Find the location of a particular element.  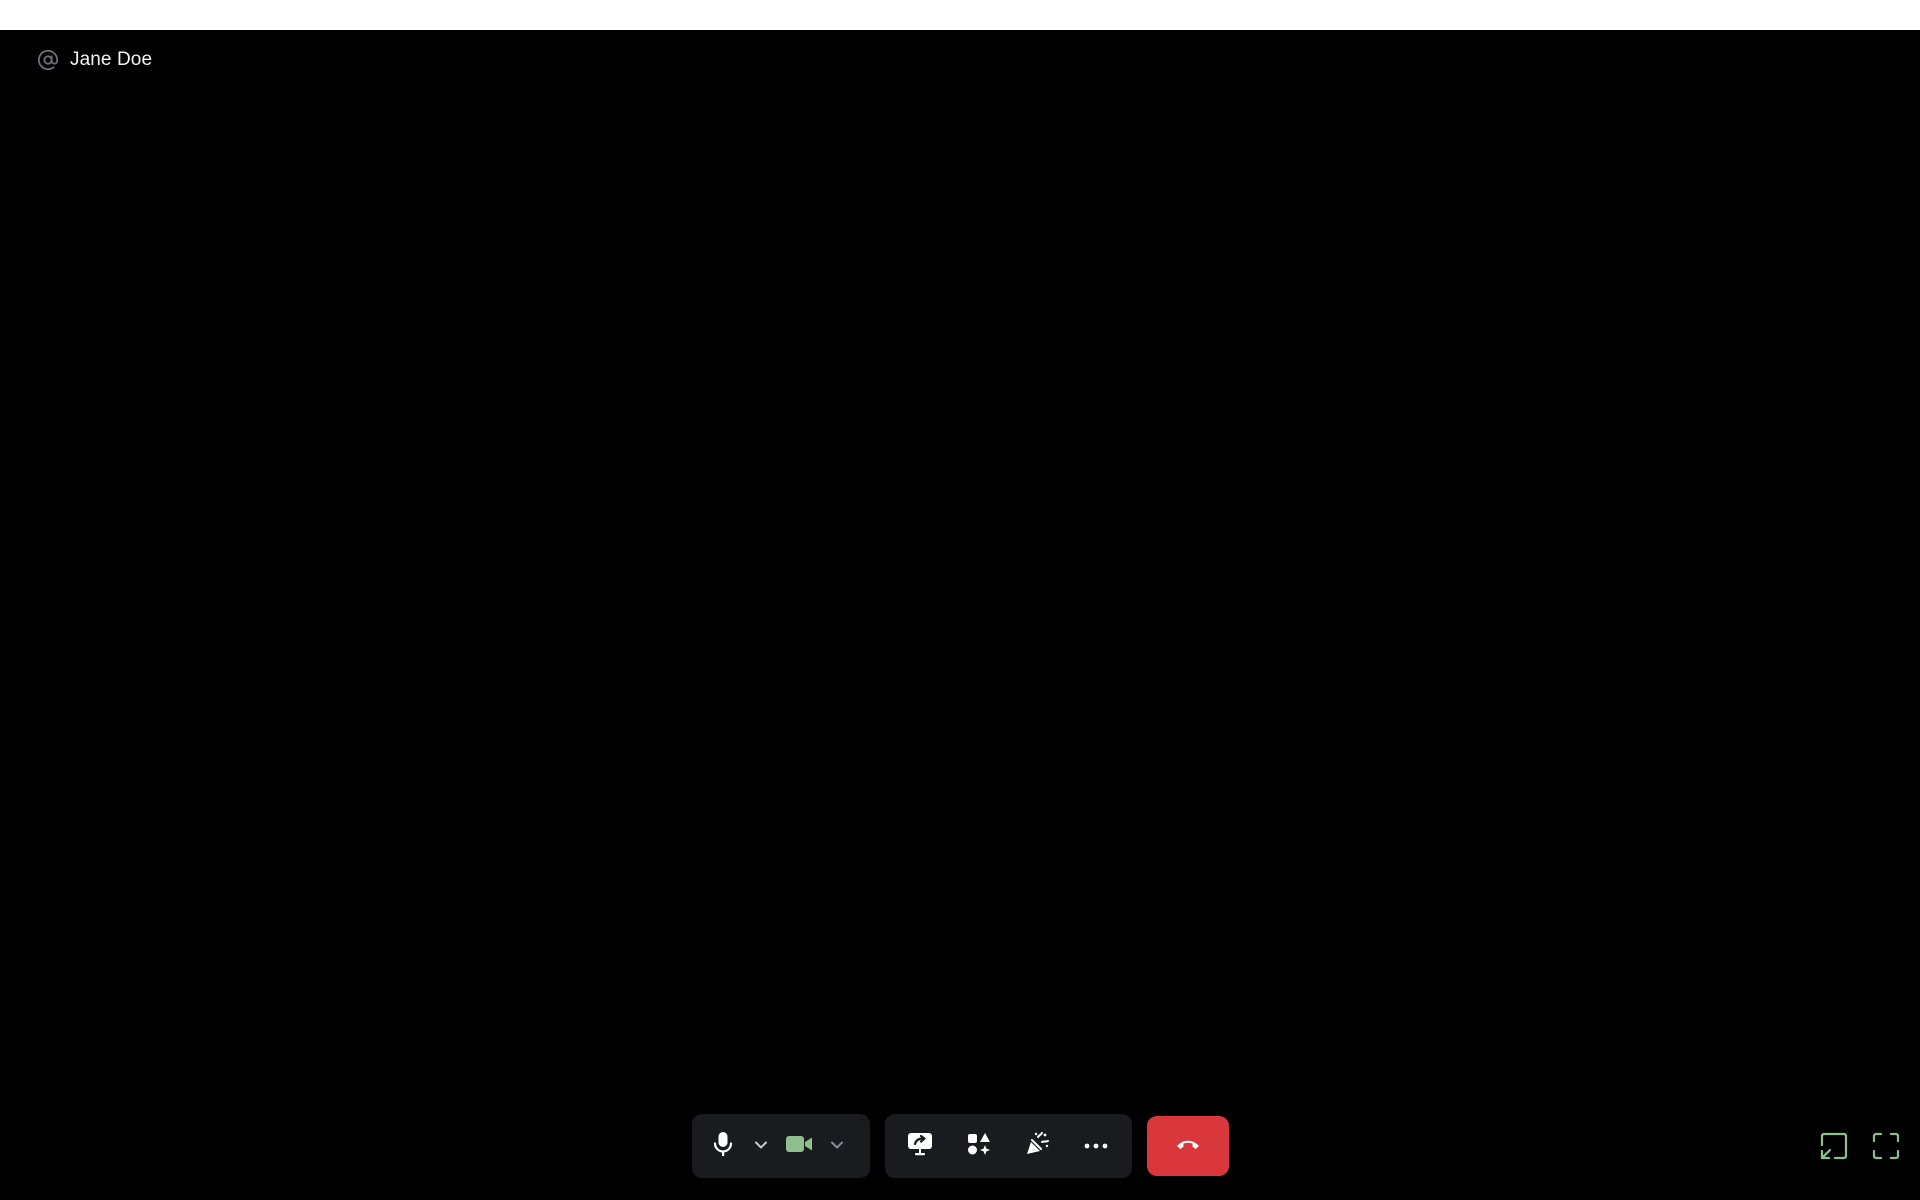

microphone-button is located at coordinates (723, 1146).